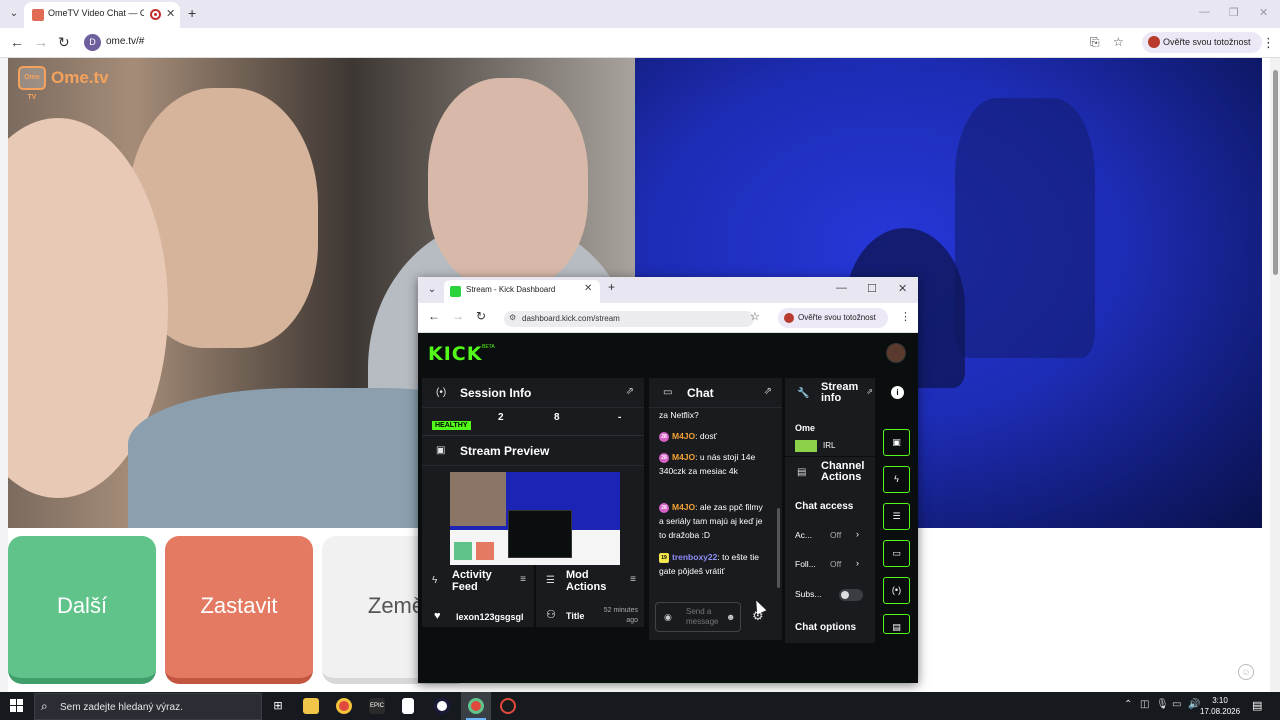  I want to click on document-icon, so click(408, 706).